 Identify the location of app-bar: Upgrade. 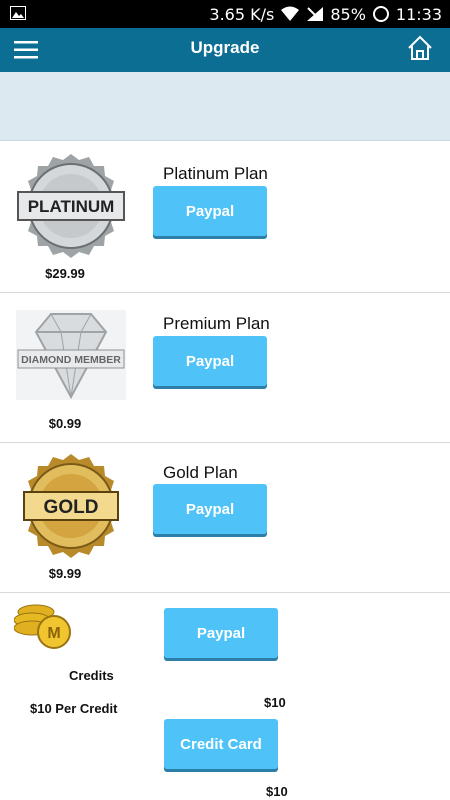
(225, 50).